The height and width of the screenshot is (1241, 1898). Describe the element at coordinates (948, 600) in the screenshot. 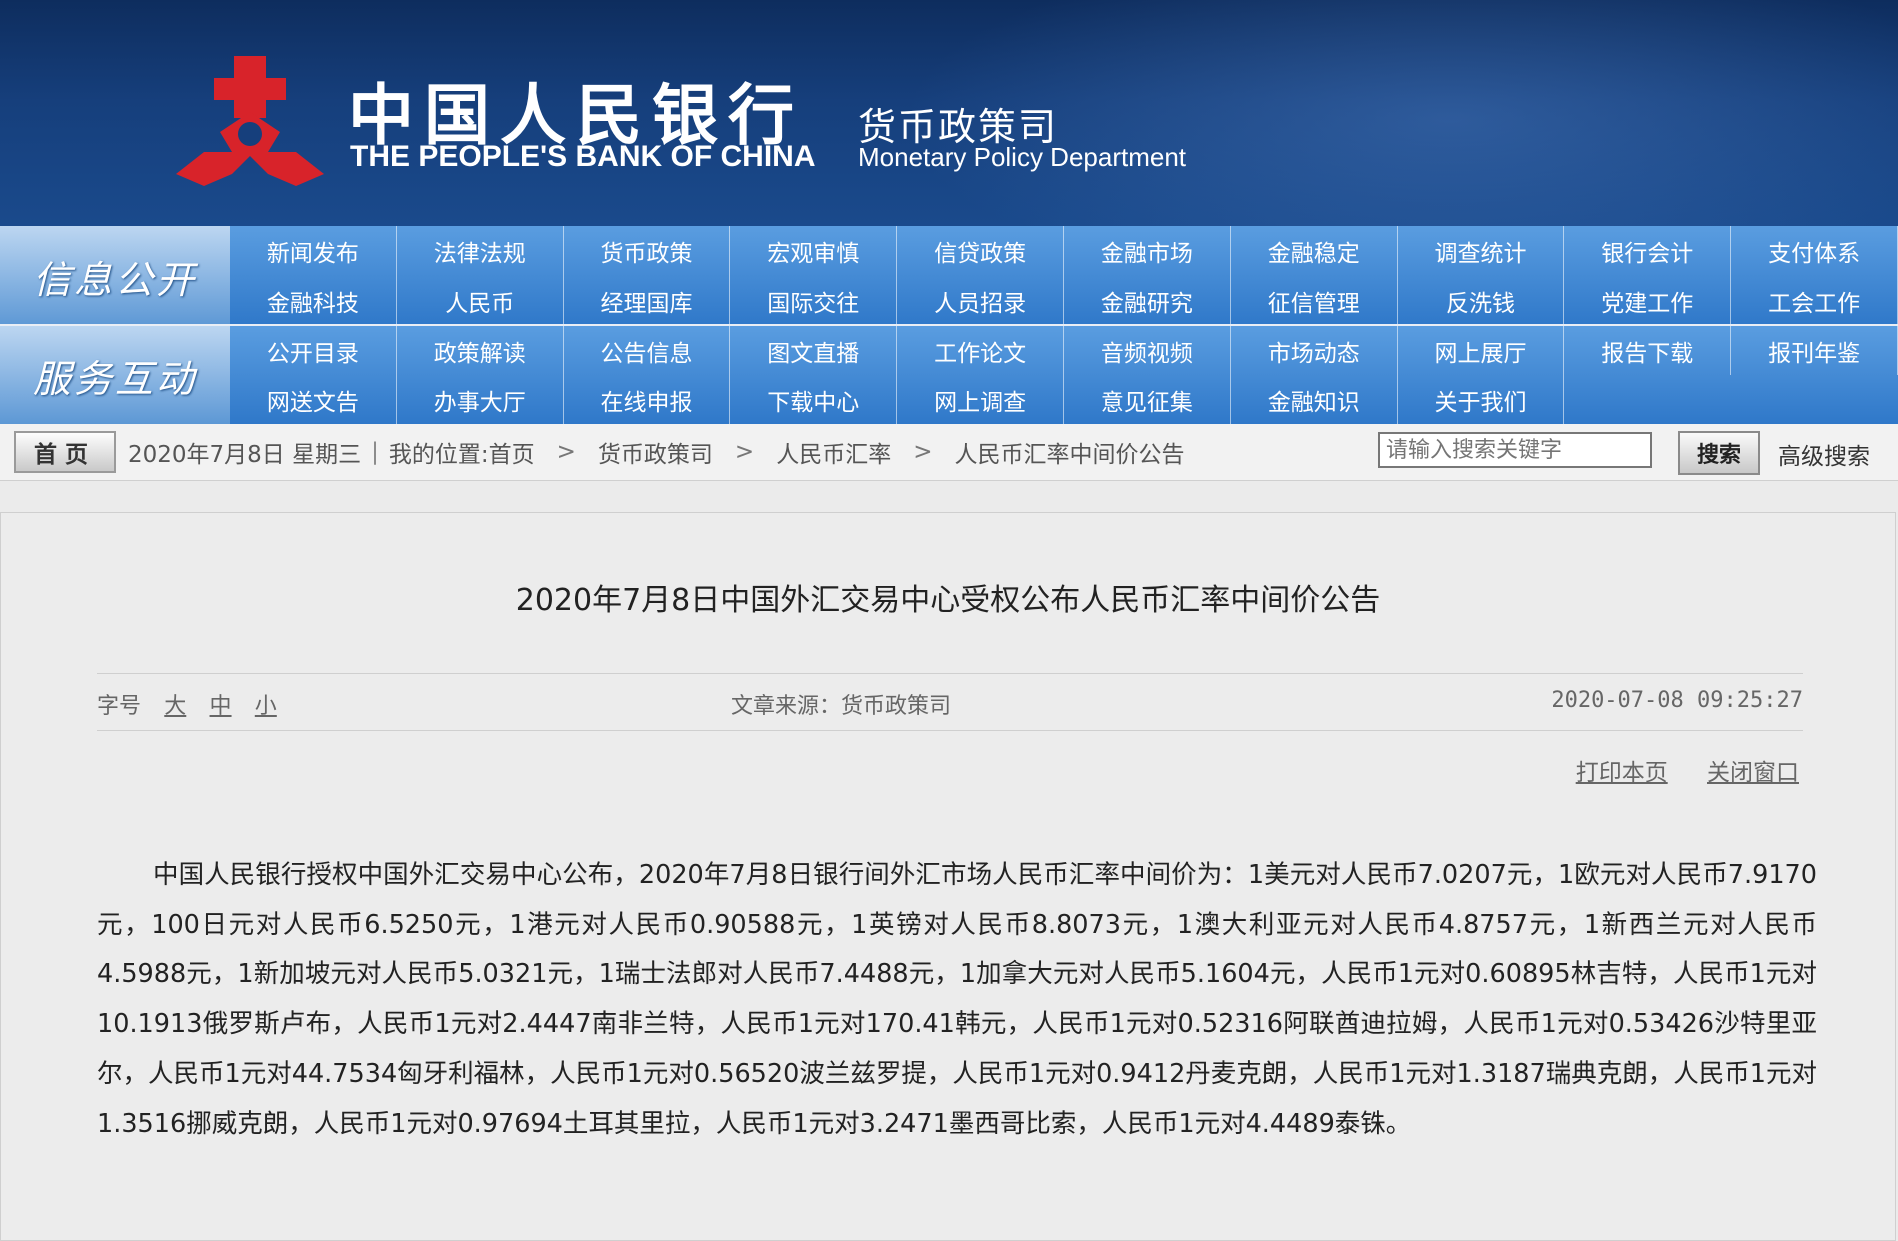

I see `article-title: 2020年7月8日中国外汇交易中心受权公布人民币汇率中间价公告` at that location.